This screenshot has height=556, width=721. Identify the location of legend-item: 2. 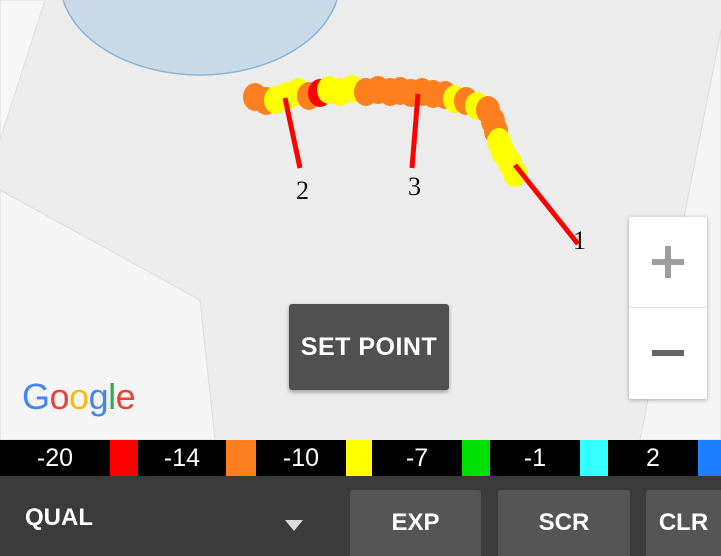
(664, 458).